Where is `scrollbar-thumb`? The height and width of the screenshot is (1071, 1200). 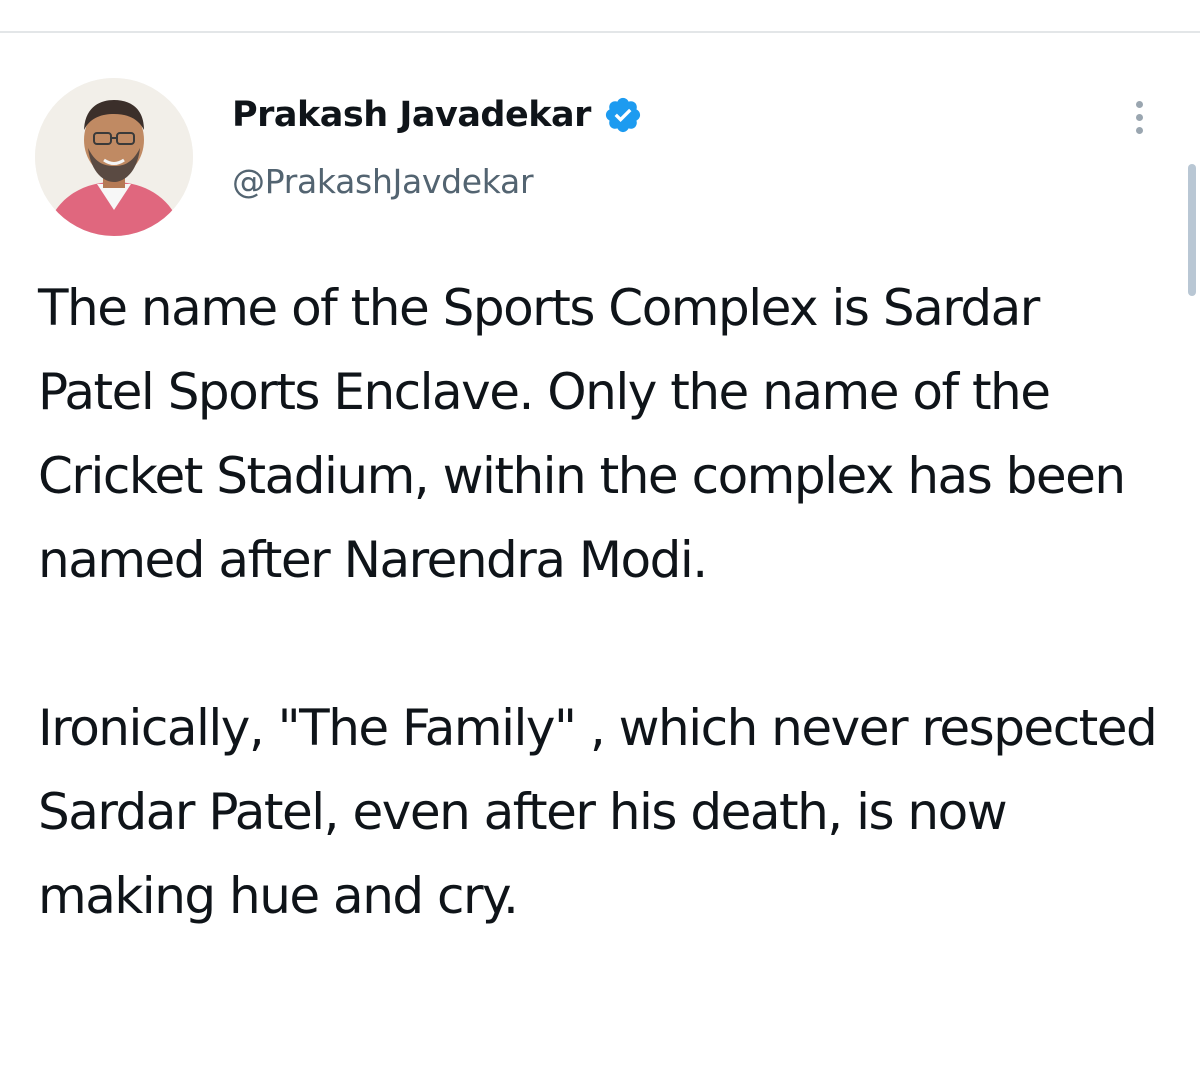
scrollbar-thumb is located at coordinates (1192, 230).